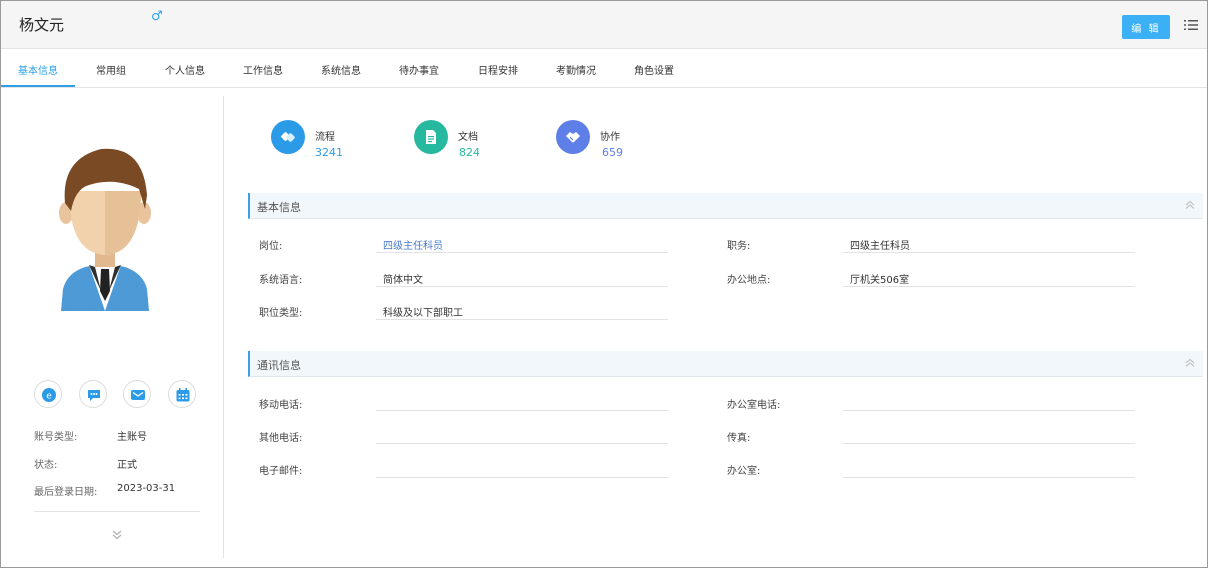 The image size is (1208, 568). Describe the element at coordinates (413, 244) in the screenshot. I see `position-value: 四级主任科员` at that location.